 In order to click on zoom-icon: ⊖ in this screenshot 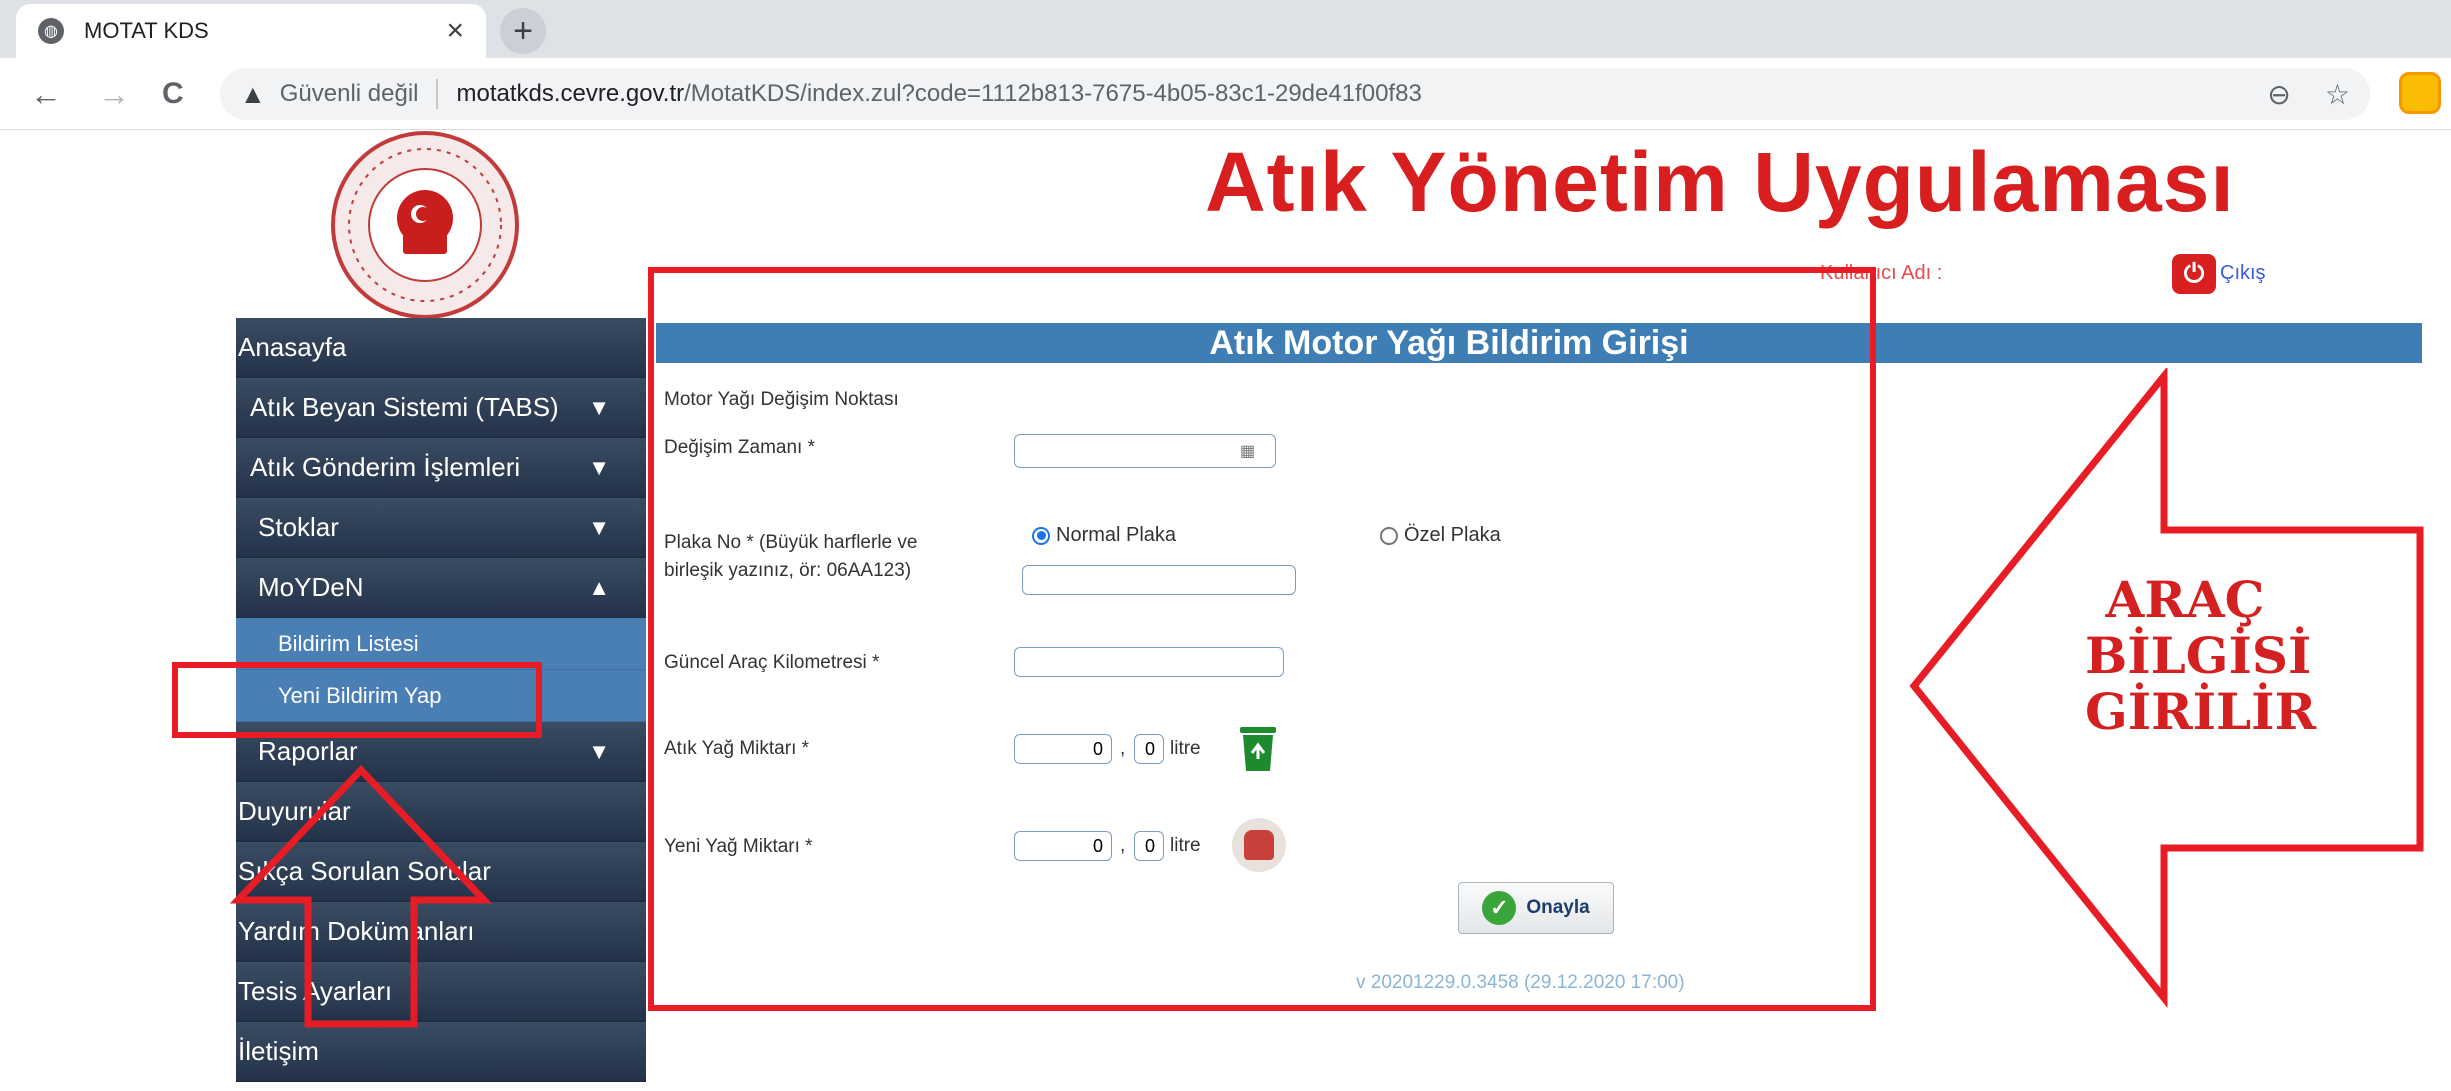, I will do `click(2278, 94)`.